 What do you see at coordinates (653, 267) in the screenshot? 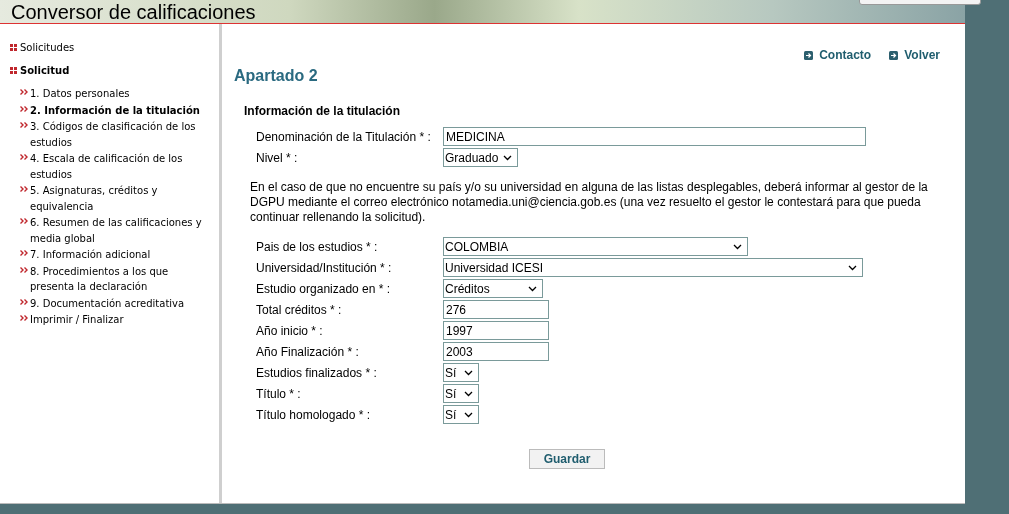
I see `select-field: Universidad ICESI` at bounding box center [653, 267].